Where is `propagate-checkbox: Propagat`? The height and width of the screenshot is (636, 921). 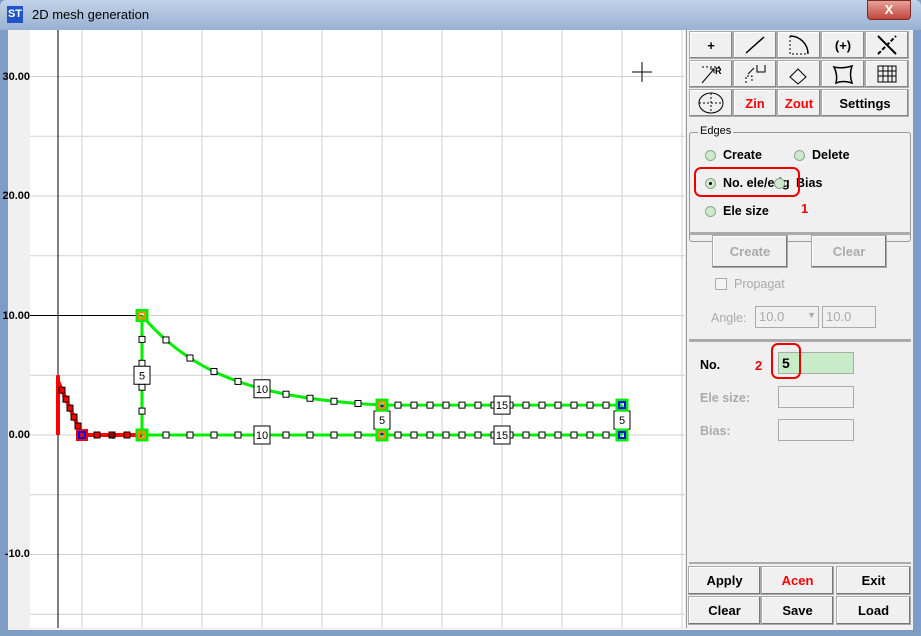
propagate-checkbox: Propagat is located at coordinates (750, 284).